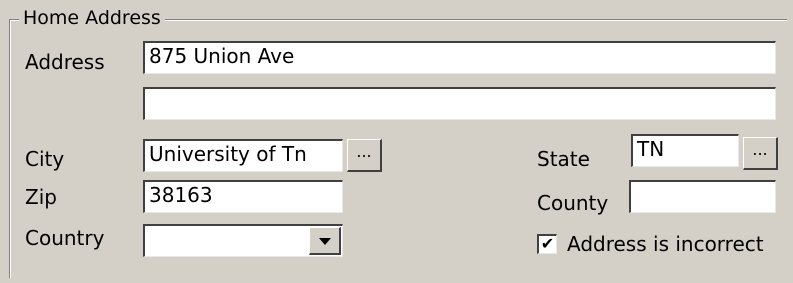  I want to click on address-label: Address, so click(65, 62).